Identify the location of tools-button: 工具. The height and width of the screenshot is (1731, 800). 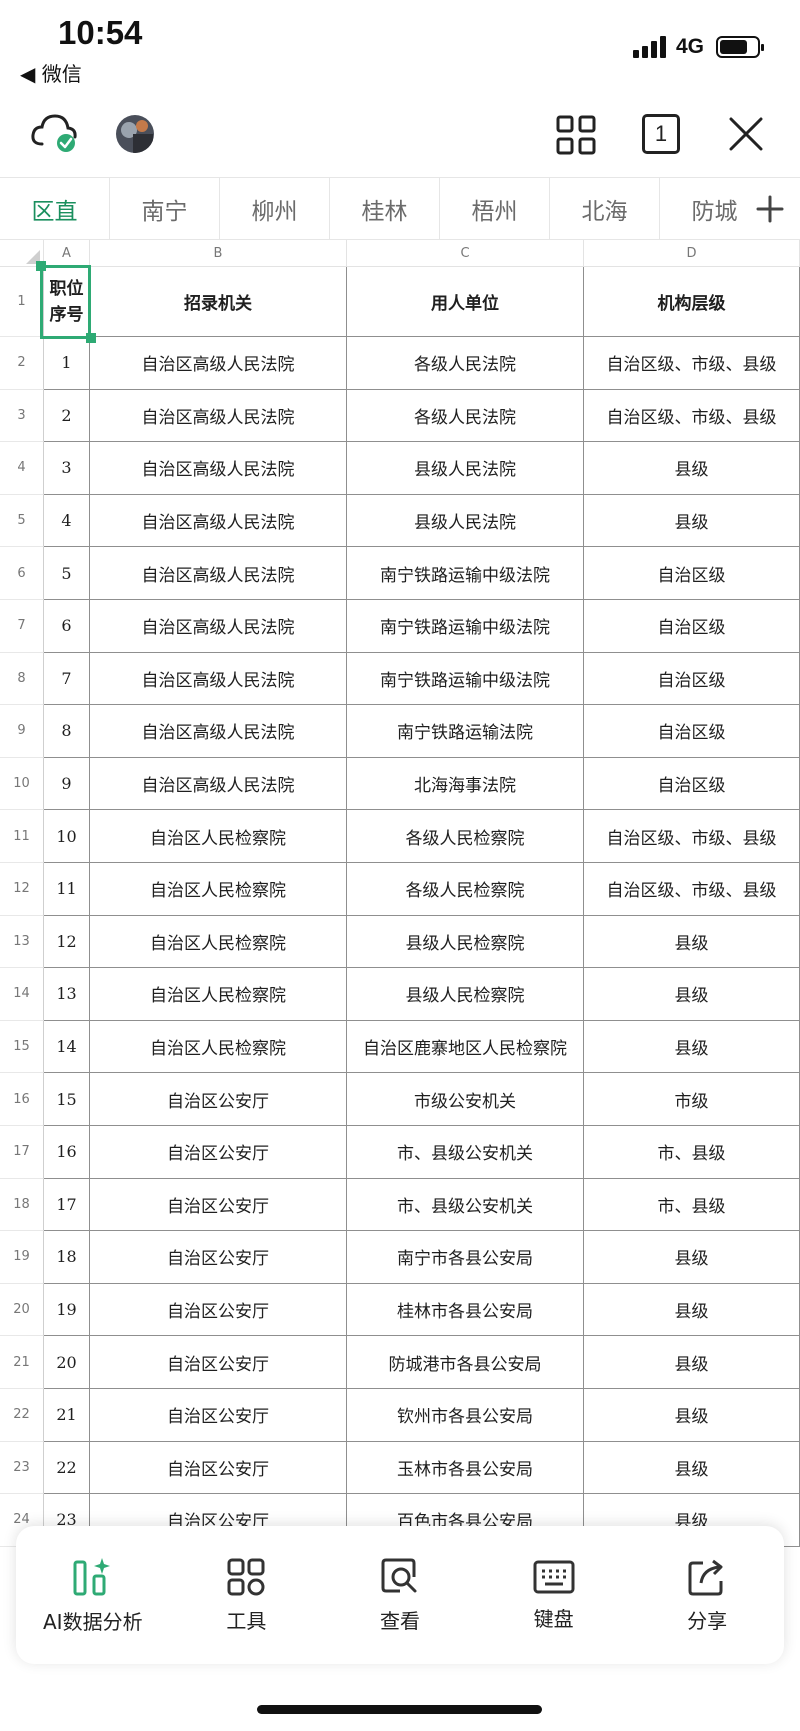
(247, 1595).